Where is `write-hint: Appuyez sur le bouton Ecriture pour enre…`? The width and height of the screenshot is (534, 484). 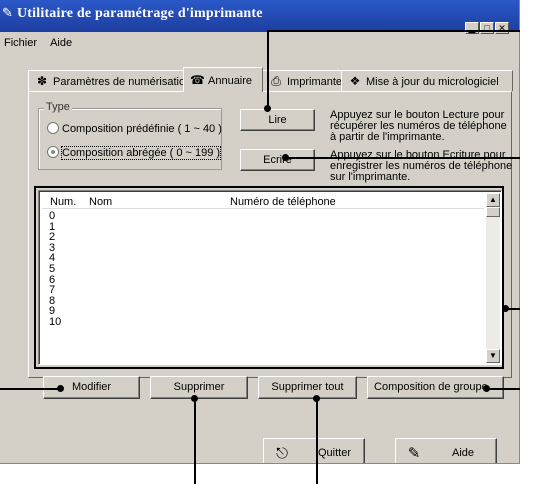
write-hint: Appuyez sur le bouton Ecriture pour enre… is located at coordinates (421, 166).